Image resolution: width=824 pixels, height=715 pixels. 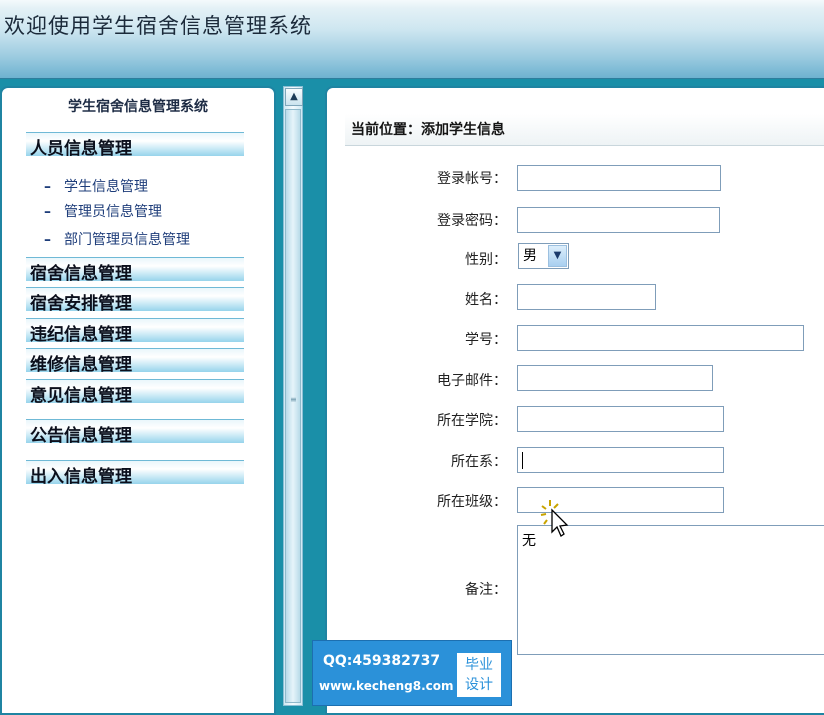 What do you see at coordinates (158, 26) in the screenshot?
I see `app-title: 欢迎使用学生宿舍信息管理系统` at bounding box center [158, 26].